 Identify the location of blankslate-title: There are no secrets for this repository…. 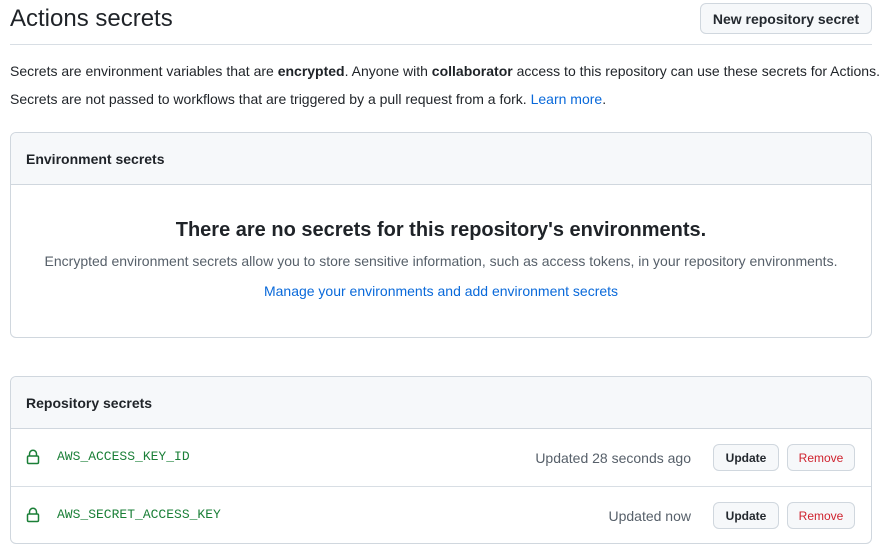
(441, 230).